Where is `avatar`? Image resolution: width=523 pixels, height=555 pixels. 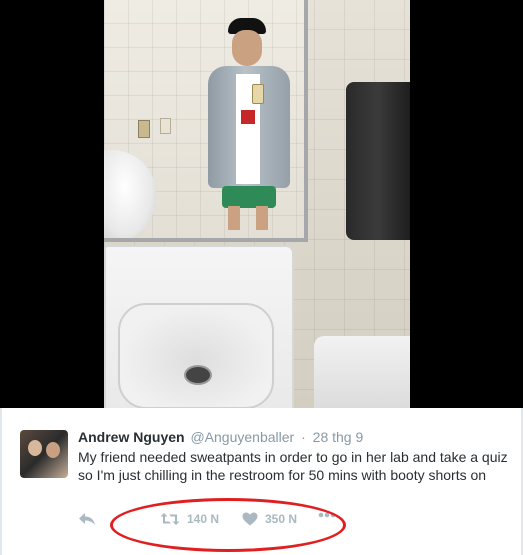
avatar is located at coordinates (44, 454).